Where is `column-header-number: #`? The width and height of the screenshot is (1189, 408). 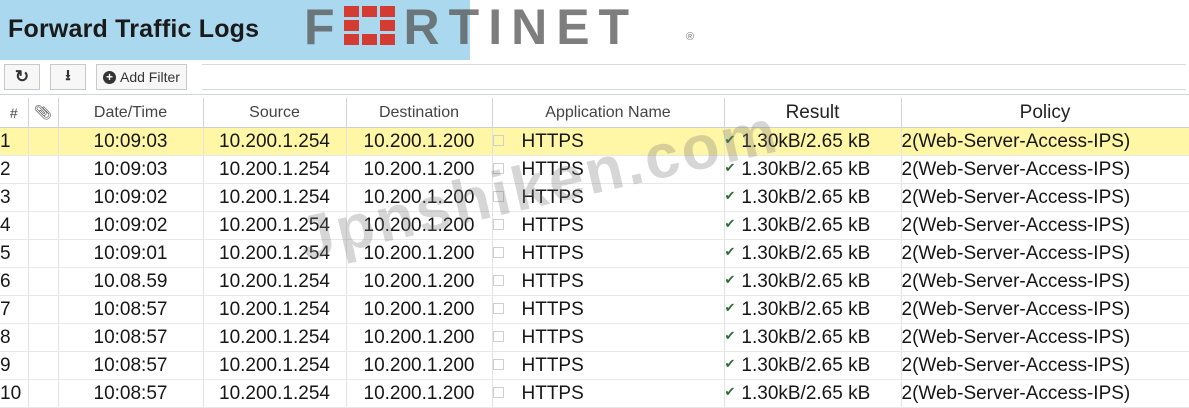 column-header-number: # is located at coordinates (14, 113).